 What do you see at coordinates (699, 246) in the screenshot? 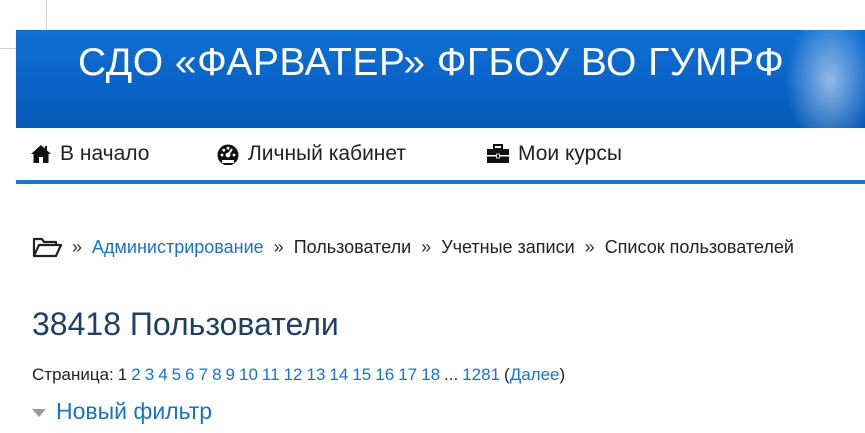
I see `breadcrumb-item-user-list: Список пользователей` at bounding box center [699, 246].